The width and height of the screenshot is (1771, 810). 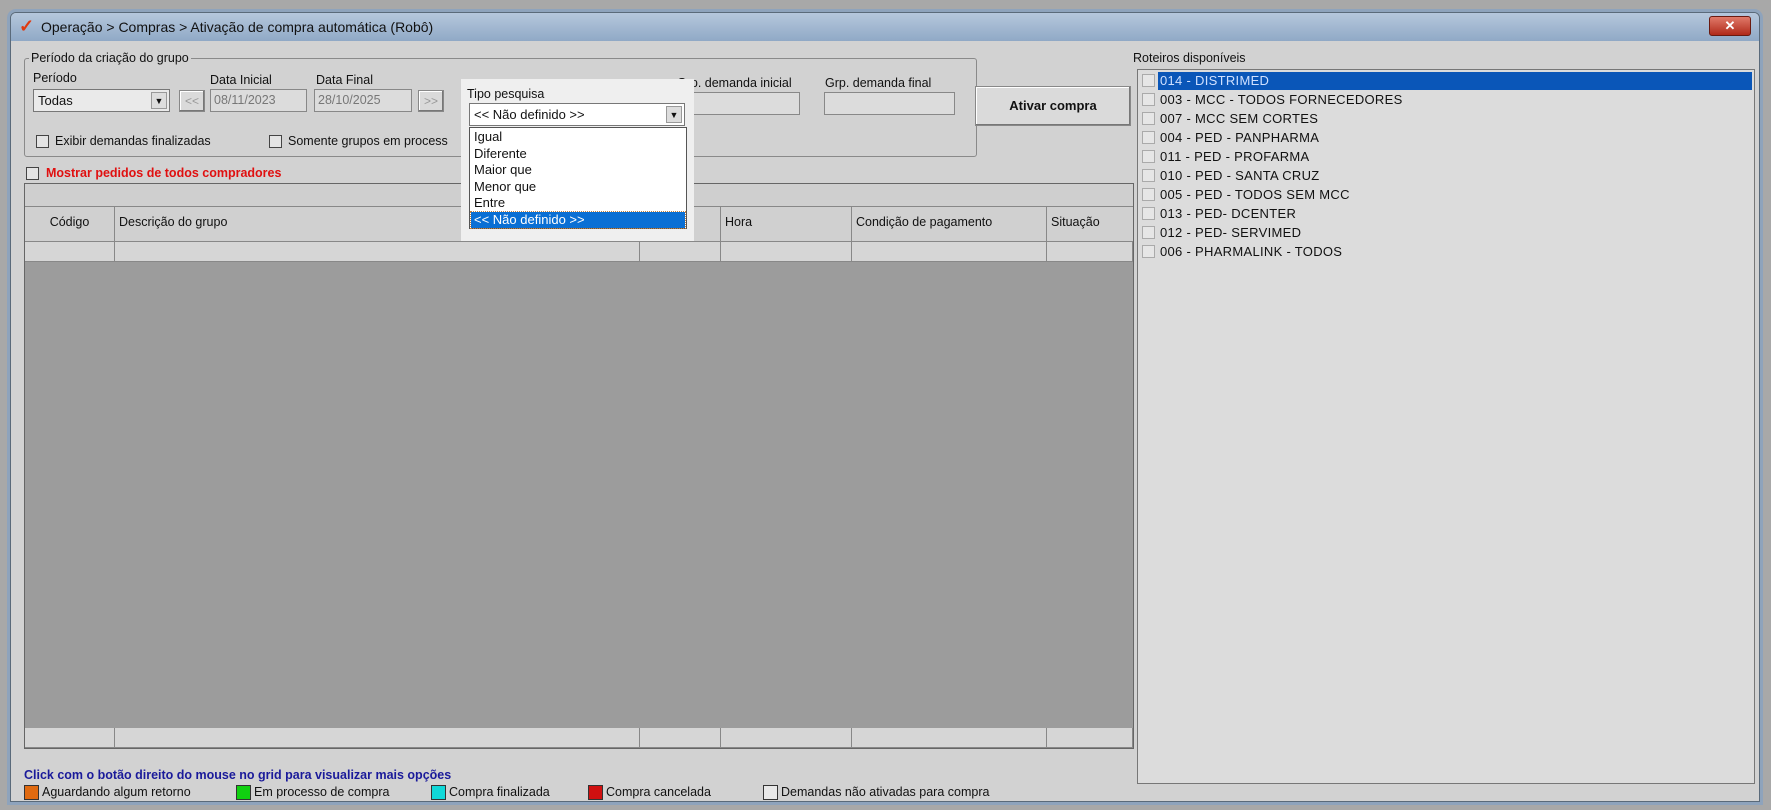 What do you see at coordinates (1446, 138) in the screenshot?
I see `roteiro-item: 004 - PED - PANPHARMA` at bounding box center [1446, 138].